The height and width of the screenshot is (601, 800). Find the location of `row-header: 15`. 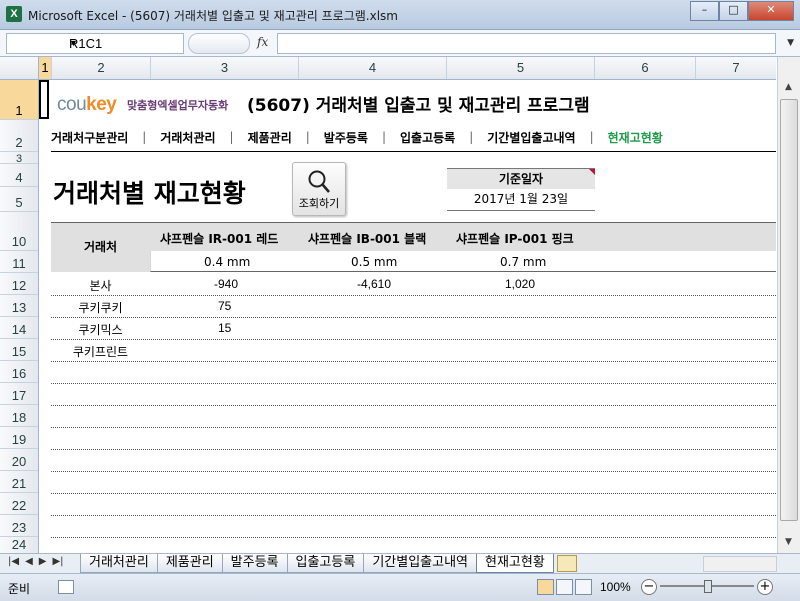

row-header: 15 is located at coordinates (19, 350).